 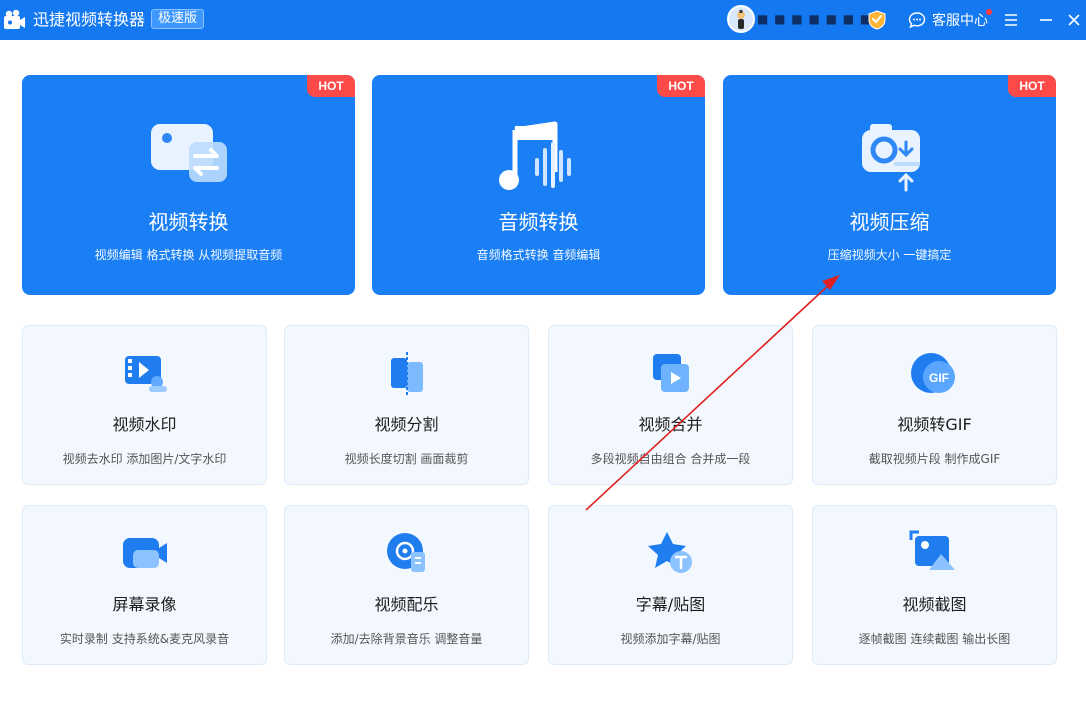 What do you see at coordinates (535, 155) in the screenshot?
I see `audio-convert-icon` at bounding box center [535, 155].